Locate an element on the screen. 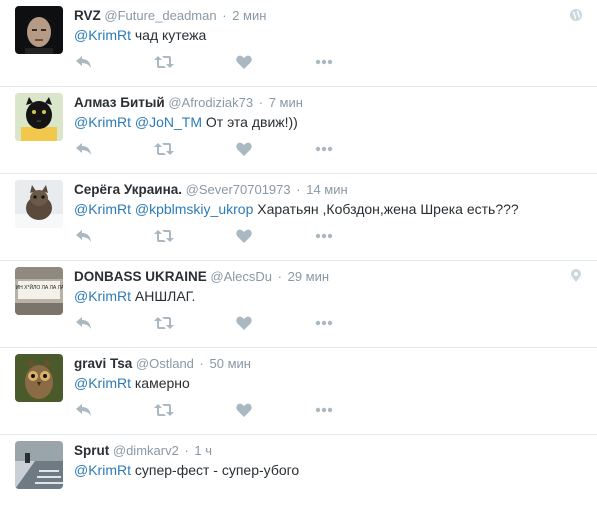 The width and height of the screenshot is (597, 522). author-handle: @Sever70701973 is located at coordinates (238, 189).